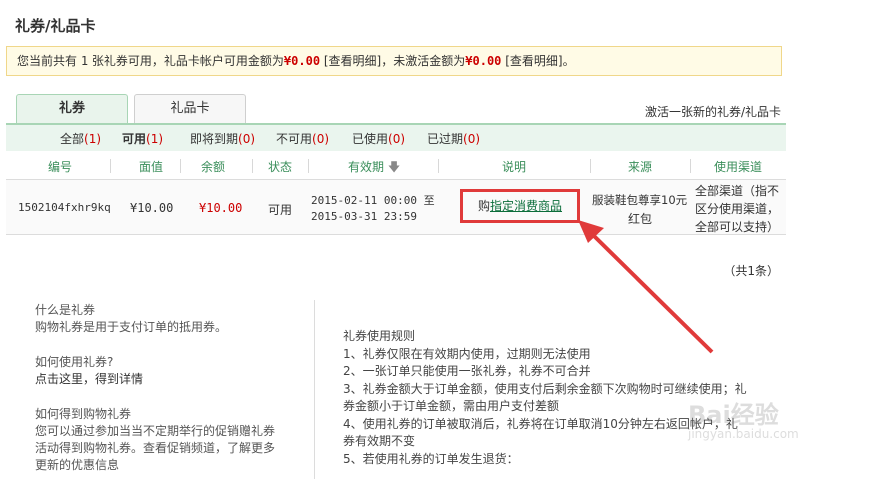 The height and width of the screenshot is (479, 873). What do you see at coordinates (379, 336) in the screenshot?
I see `rules-title: 礼券使用规则` at bounding box center [379, 336].